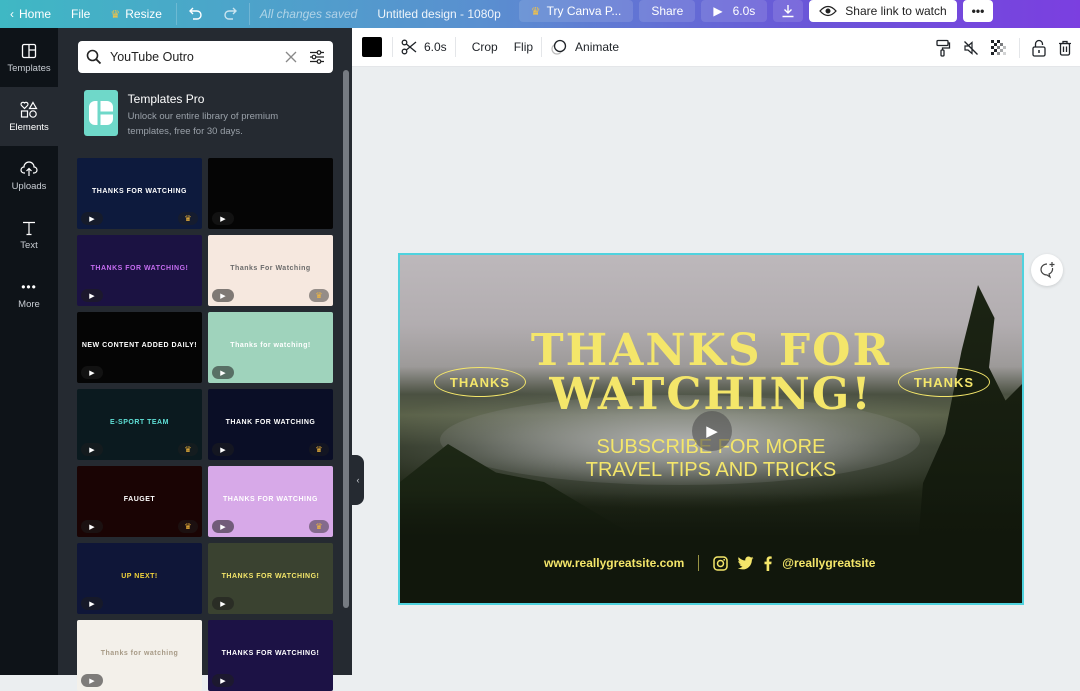  Describe the element at coordinates (270, 347) in the screenshot. I see `template-thumbnail: Thanks for watching! ▶` at that location.